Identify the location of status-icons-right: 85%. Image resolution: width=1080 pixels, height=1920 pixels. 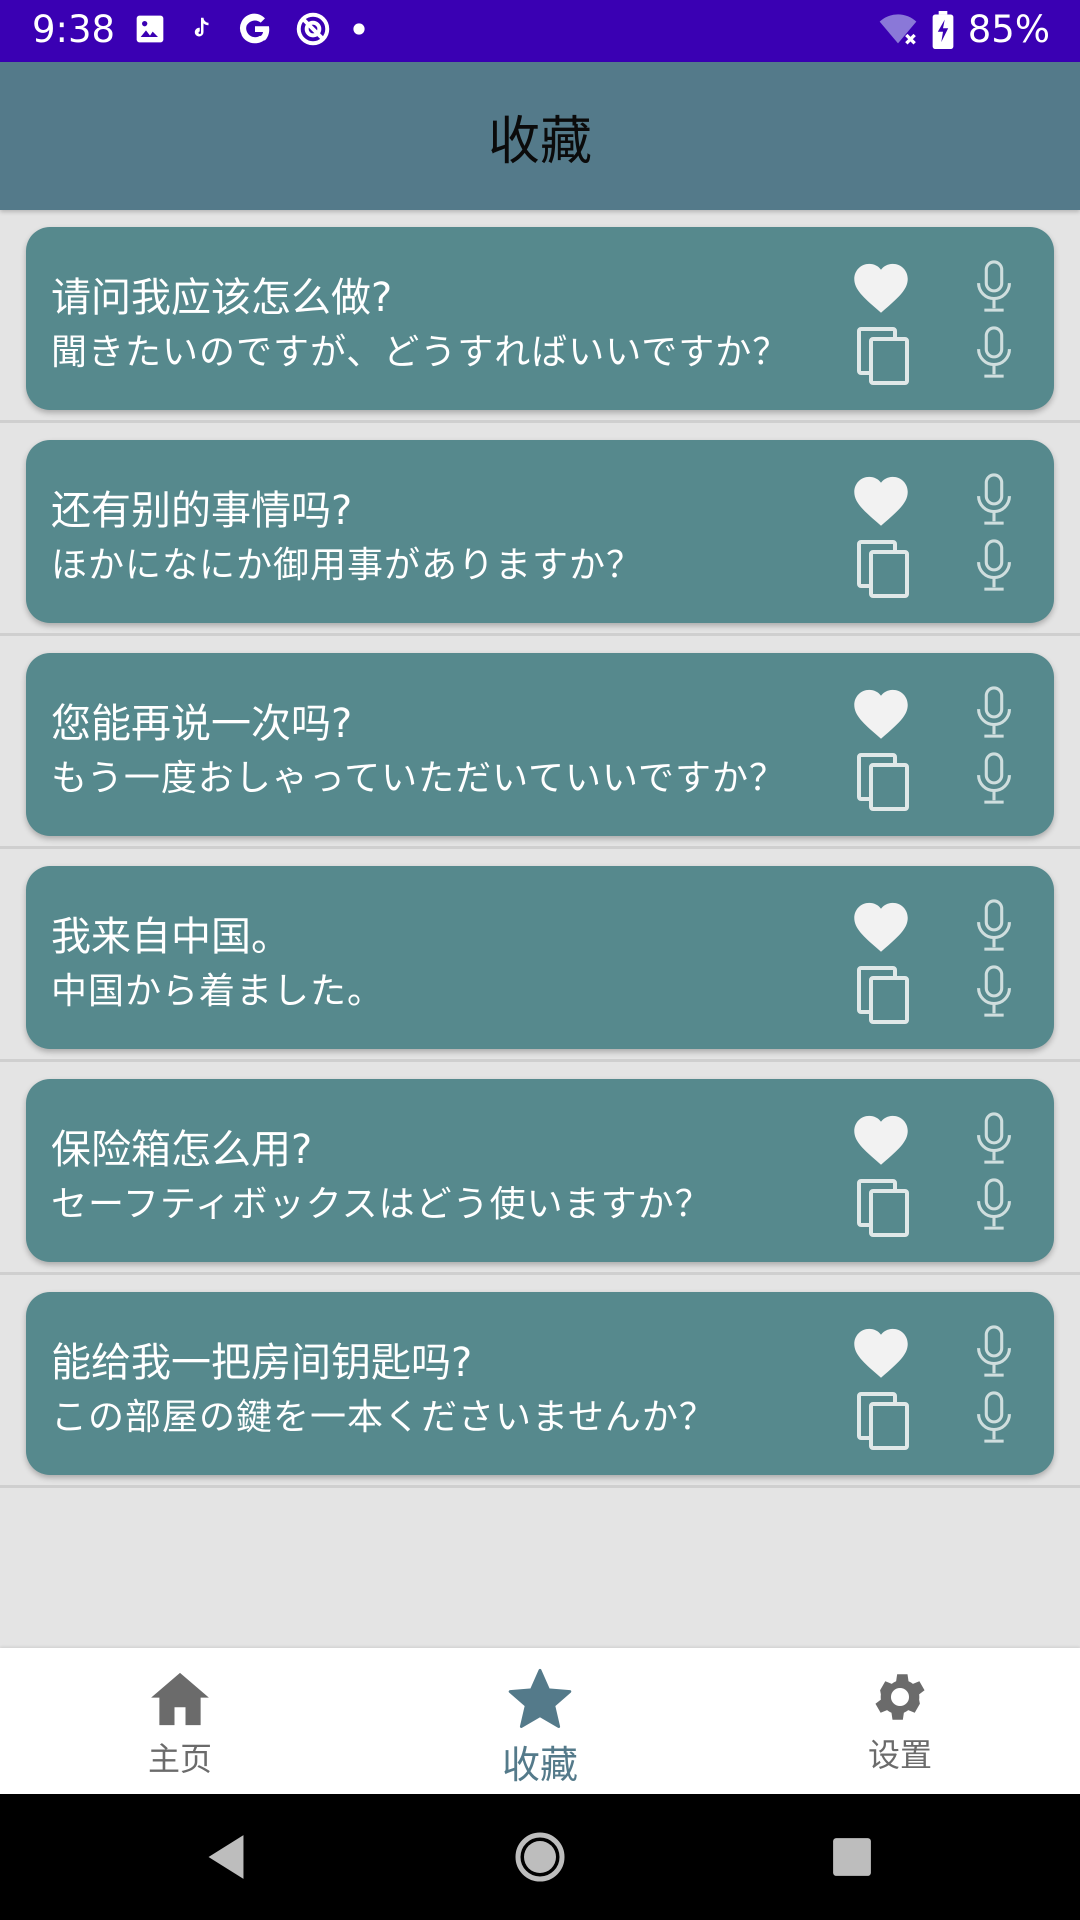
(964, 29).